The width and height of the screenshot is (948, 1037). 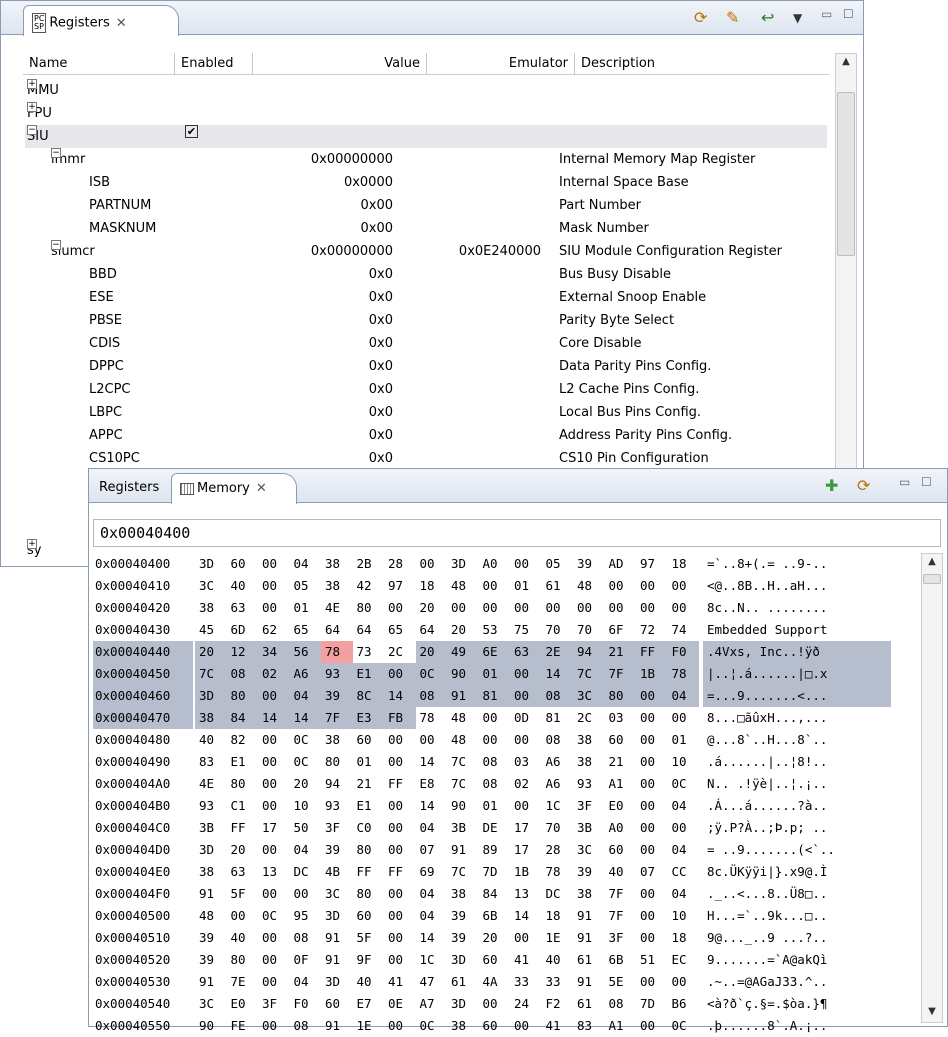 What do you see at coordinates (684, 916) in the screenshot?
I see `memory-byte: 10` at bounding box center [684, 916].